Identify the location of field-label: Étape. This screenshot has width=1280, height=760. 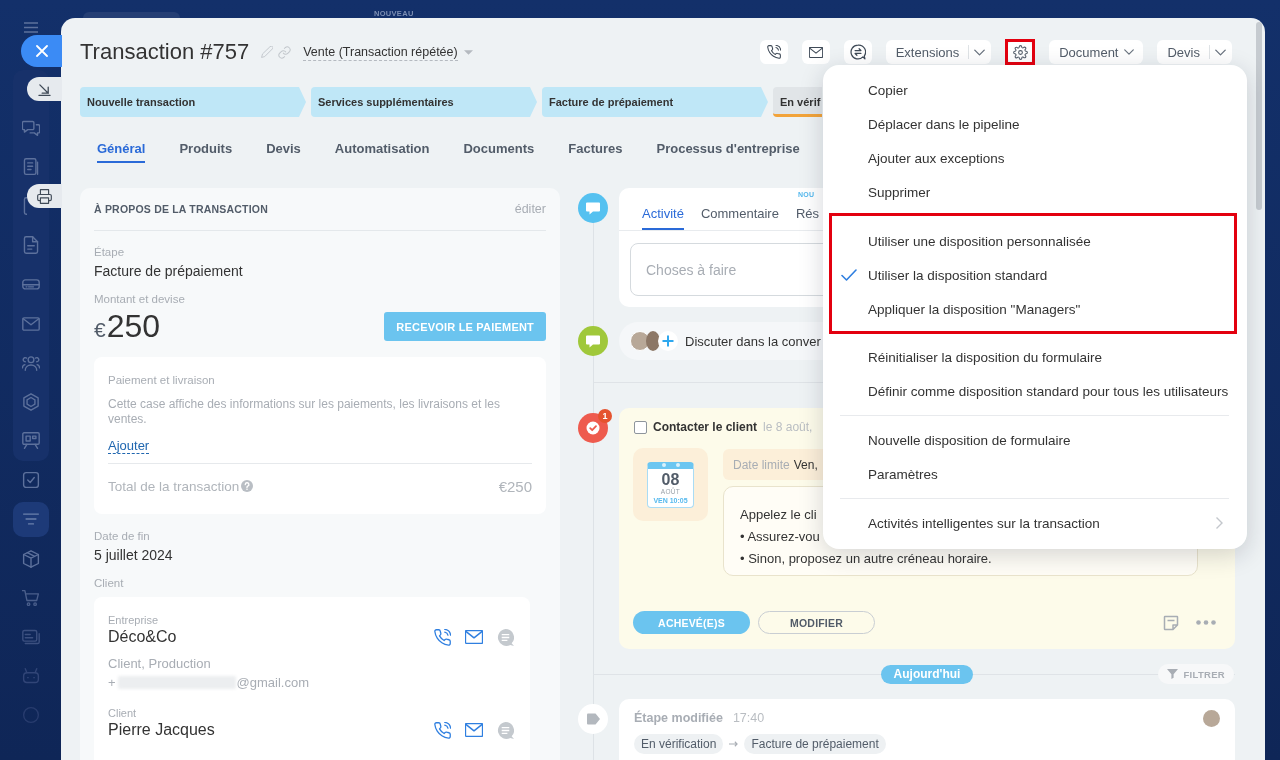
(109, 252).